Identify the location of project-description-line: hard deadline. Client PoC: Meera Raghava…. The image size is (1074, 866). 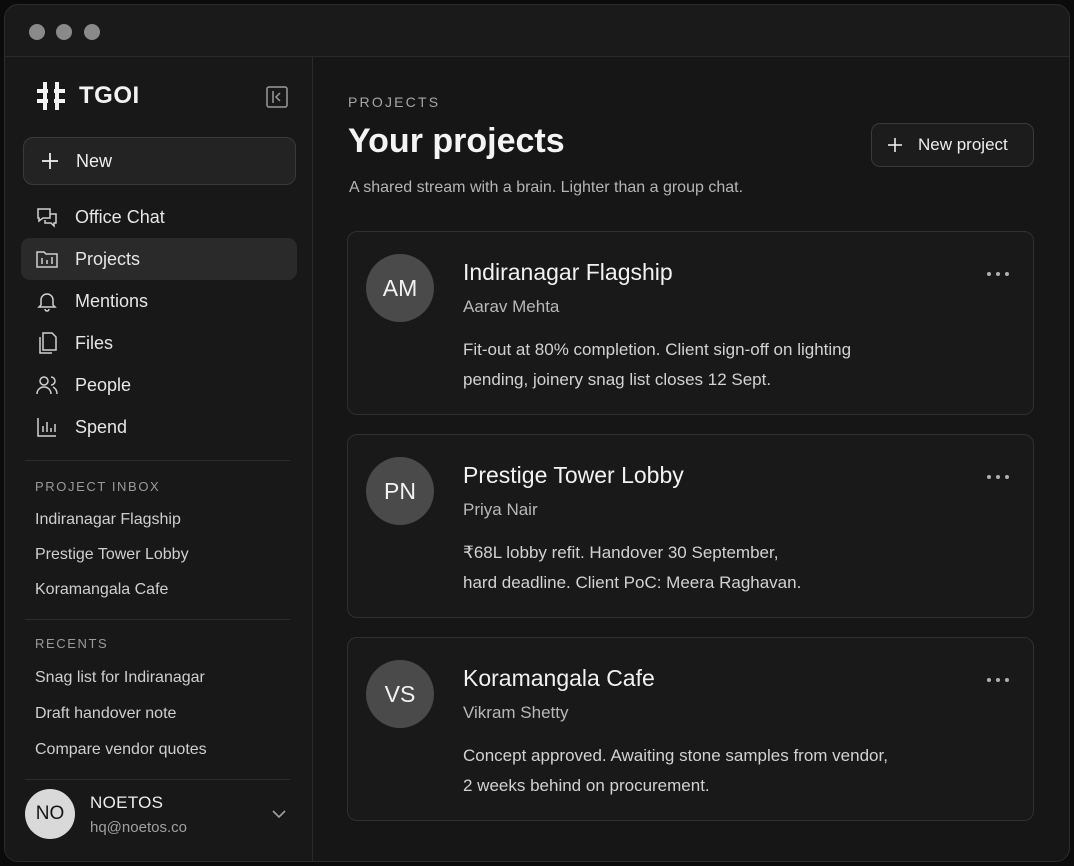
(632, 582).